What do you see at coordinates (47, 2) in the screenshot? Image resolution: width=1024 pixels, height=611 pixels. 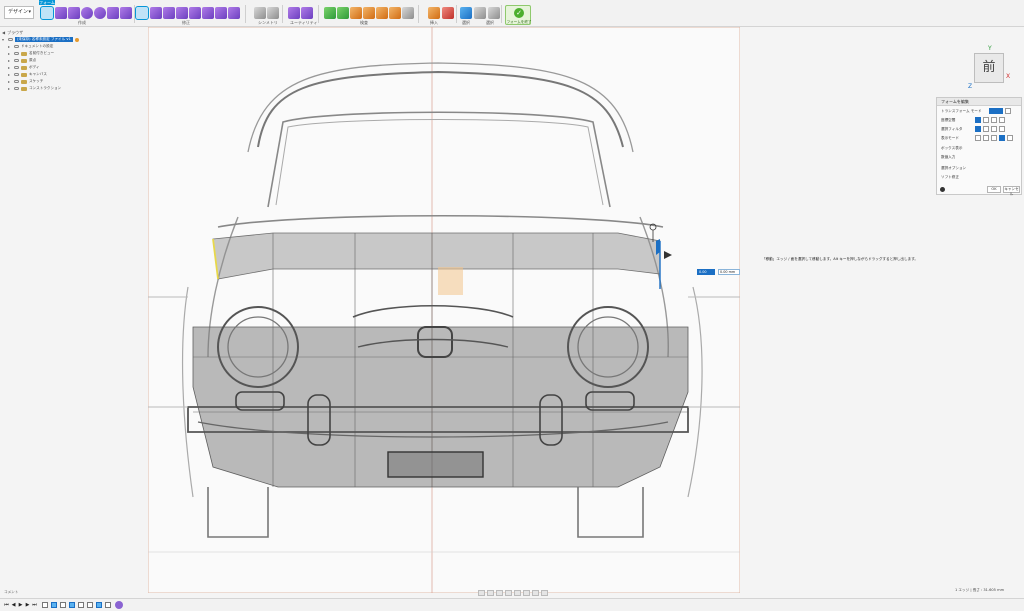 I see `tab-form: フォーム` at bounding box center [47, 2].